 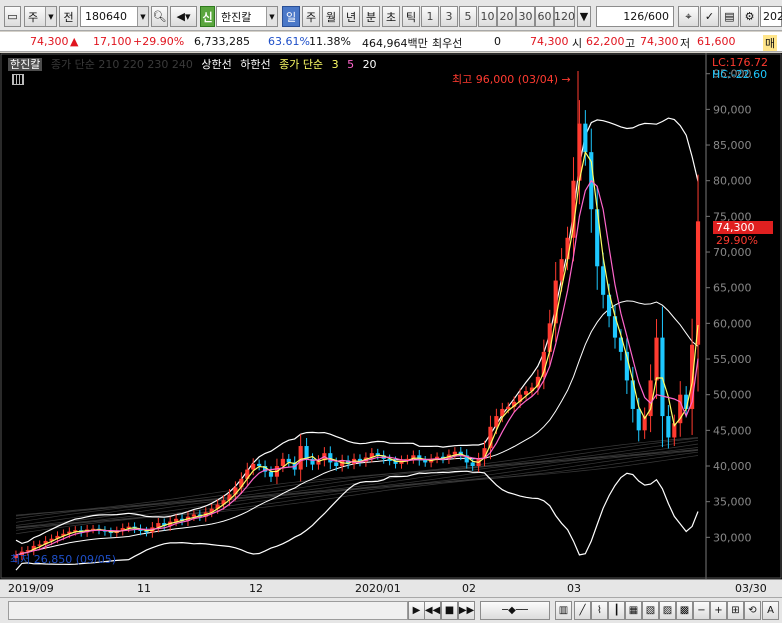 What do you see at coordinates (743, 227) in the screenshot?
I see `current-price-tag: 74,300` at bounding box center [743, 227].